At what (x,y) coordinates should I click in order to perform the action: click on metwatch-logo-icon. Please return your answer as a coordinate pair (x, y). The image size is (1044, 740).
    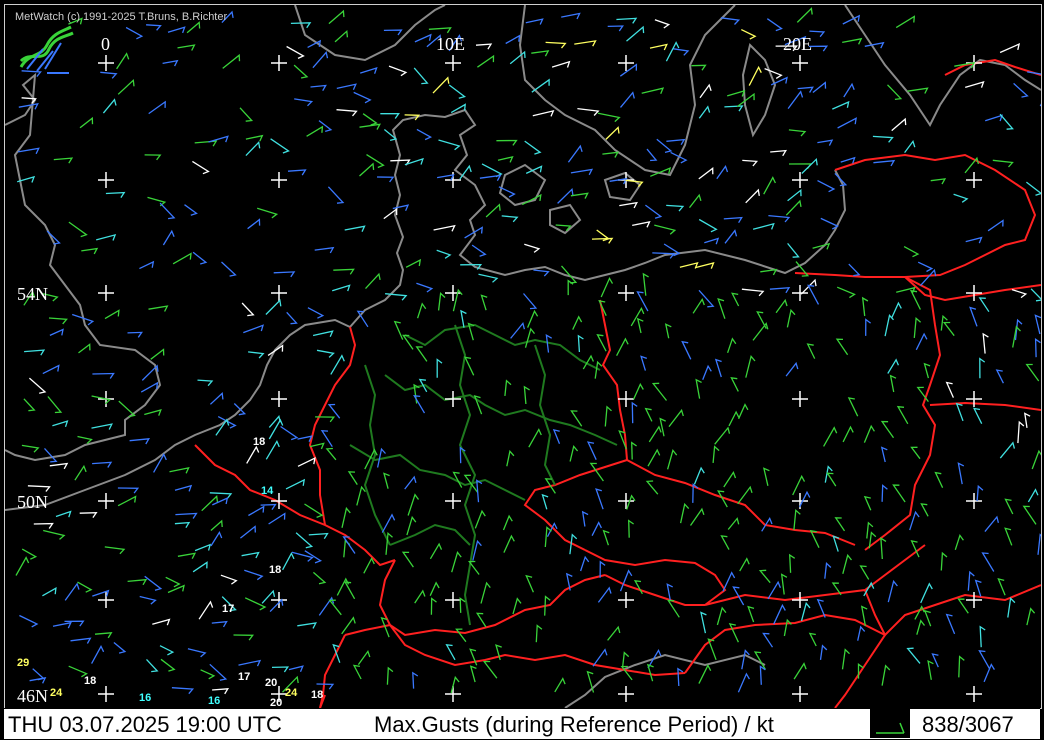
    Looking at the image, I should click on (46, 50).